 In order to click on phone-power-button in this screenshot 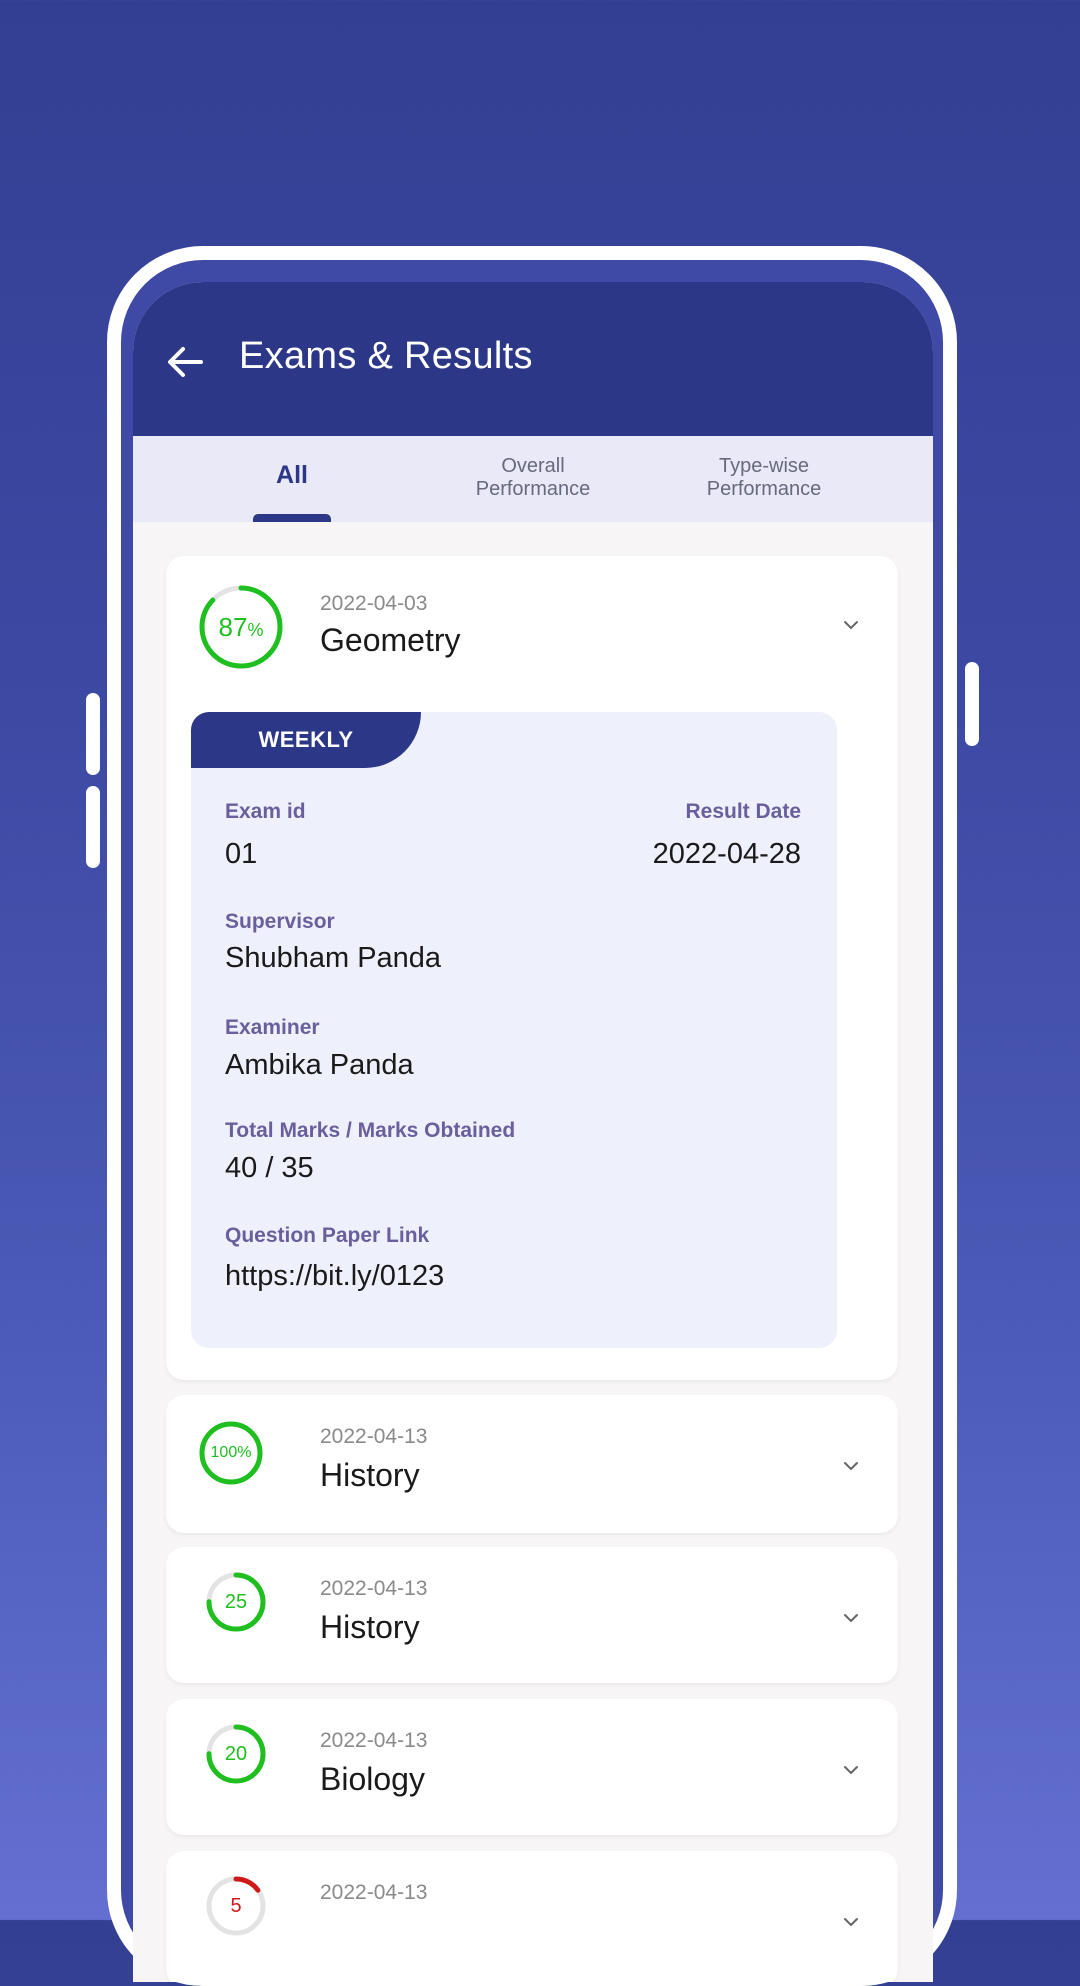, I will do `click(972, 704)`.